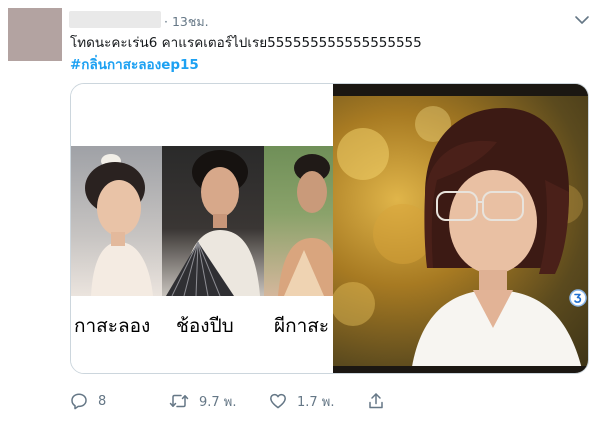 The width and height of the screenshot is (600, 421). Describe the element at coordinates (218, 402) in the screenshot. I see `retweet-count: 9.7 พ.` at that location.